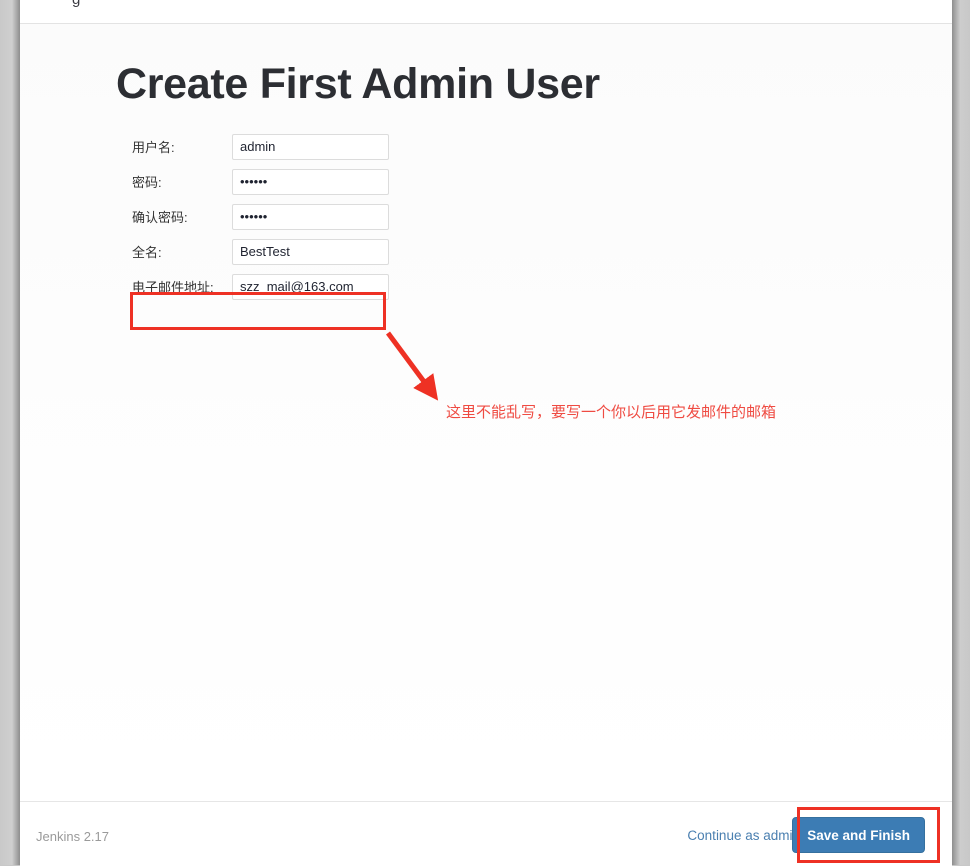 The height and width of the screenshot is (866, 970). Describe the element at coordinates (147, 252) in the screenshot. I see `label-full-name: 全名:` at that location.